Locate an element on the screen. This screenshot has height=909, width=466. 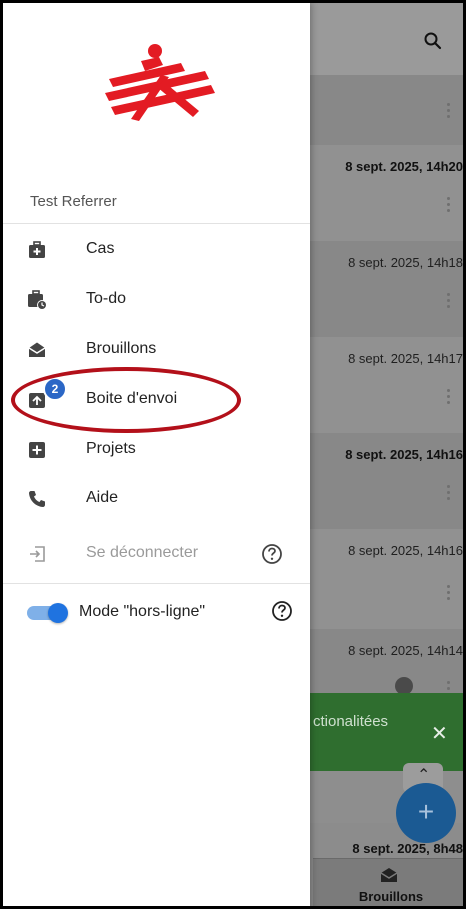
drawer-item-label: Projets is located at coordinates (111, 448).